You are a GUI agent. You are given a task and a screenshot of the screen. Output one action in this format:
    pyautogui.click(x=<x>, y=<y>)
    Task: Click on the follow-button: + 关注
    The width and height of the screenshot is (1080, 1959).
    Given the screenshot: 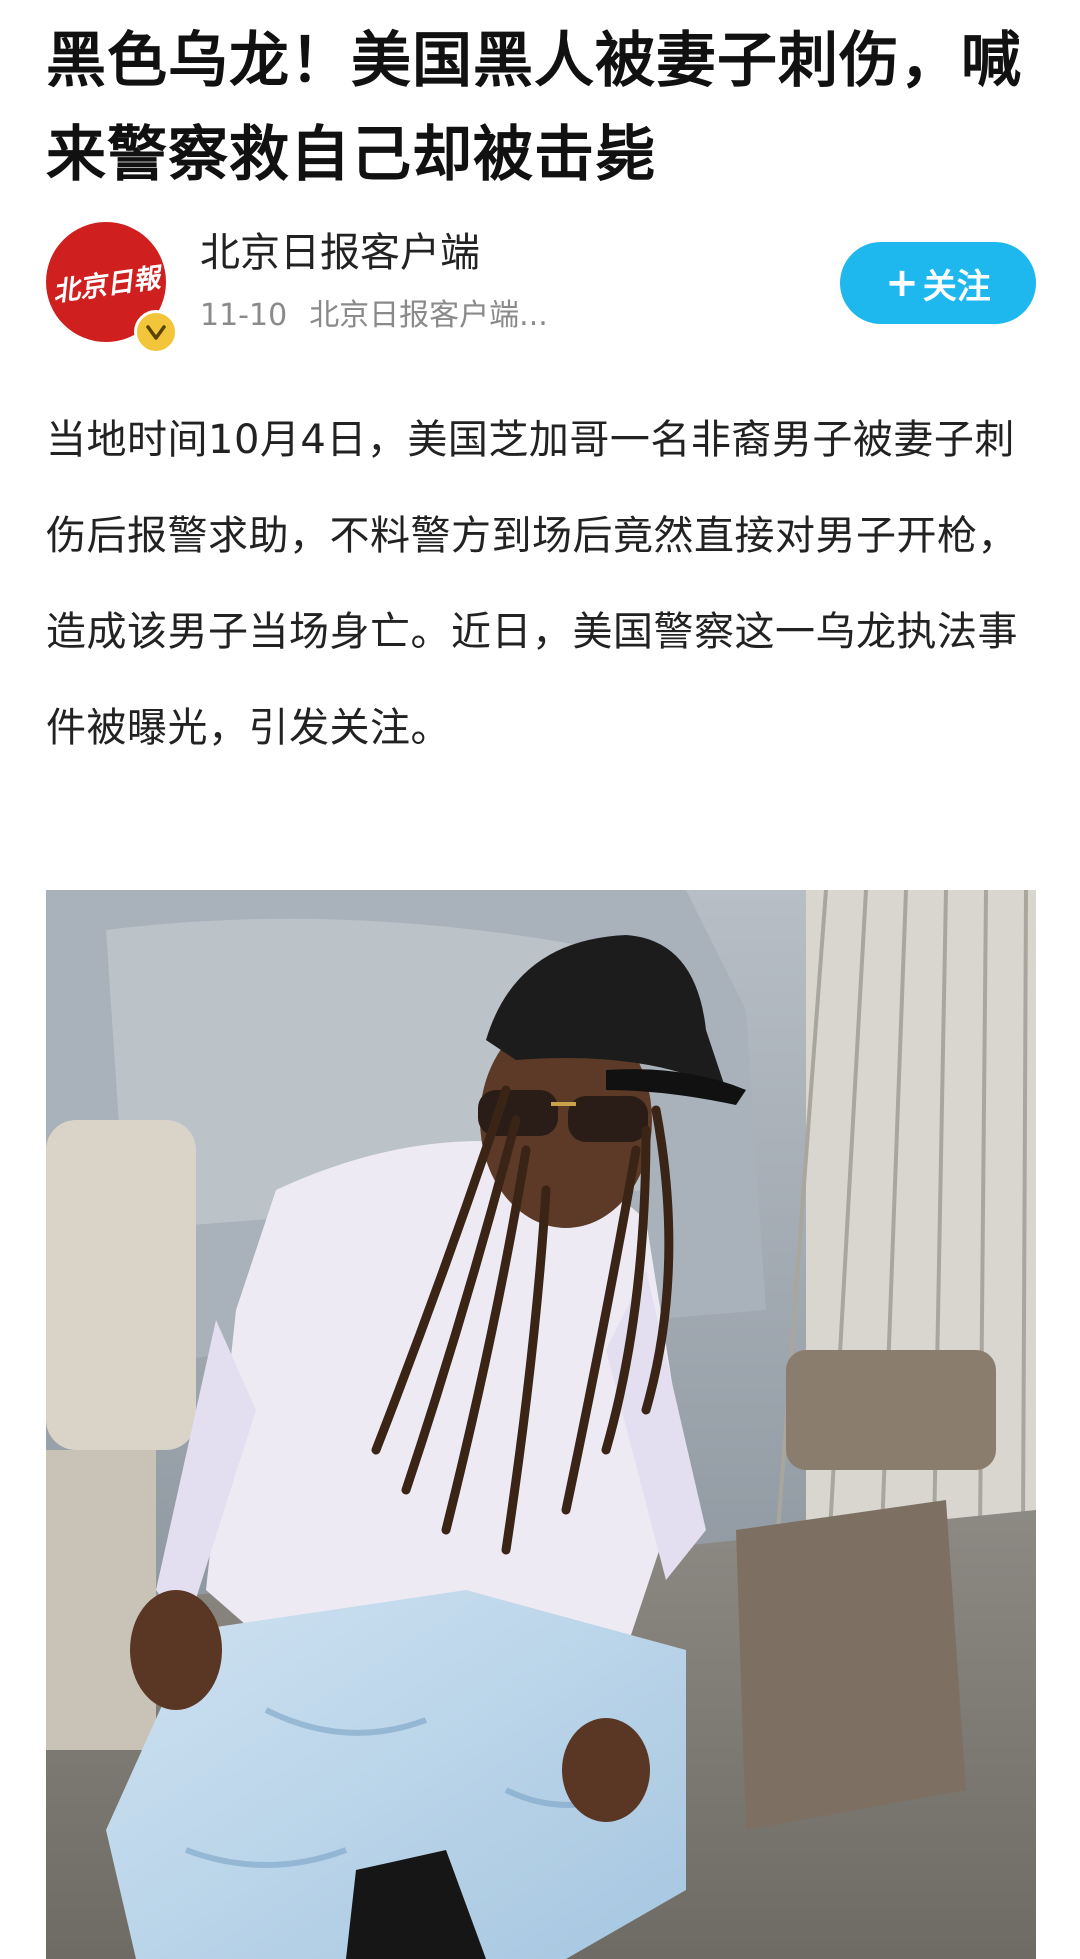 What is the action you would take?
    pyautogui.click(x=938, y=283)
    